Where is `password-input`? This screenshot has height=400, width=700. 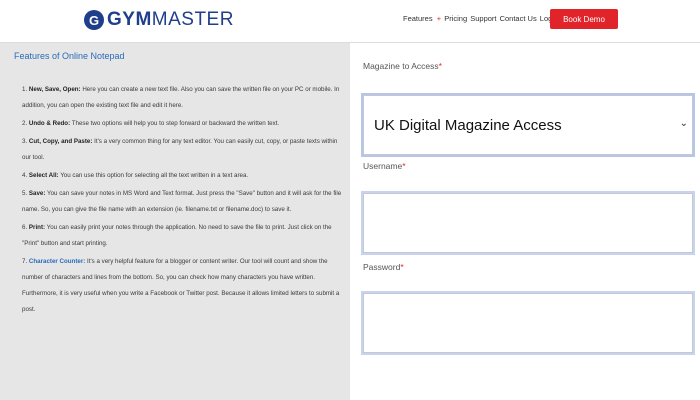 password-input is located at coordinates (528, 323).